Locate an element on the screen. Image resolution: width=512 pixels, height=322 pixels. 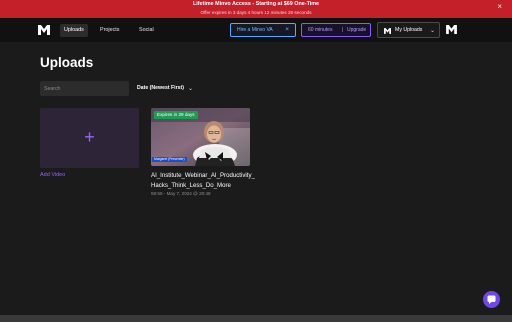
upgrade-label: Upgrade is located at coordinates (357, 30).